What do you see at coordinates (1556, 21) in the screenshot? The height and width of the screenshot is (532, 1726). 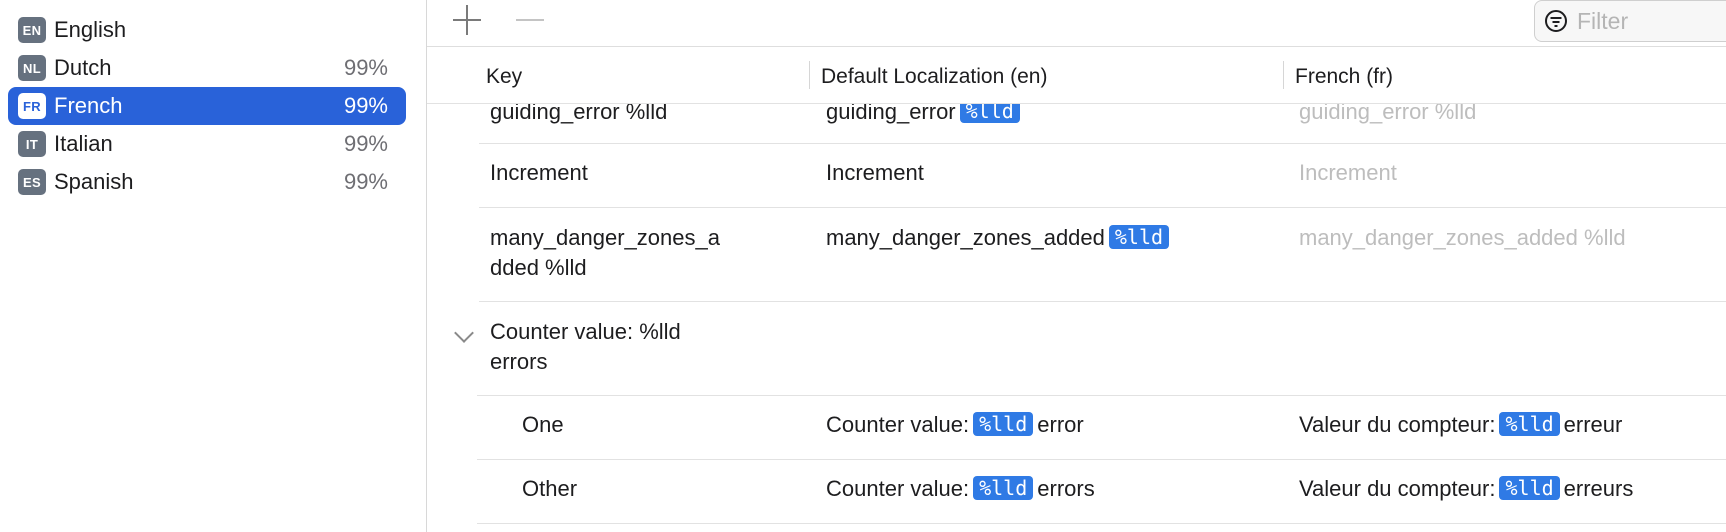 I see `filter-icon` at bounding box center [1556, 21].